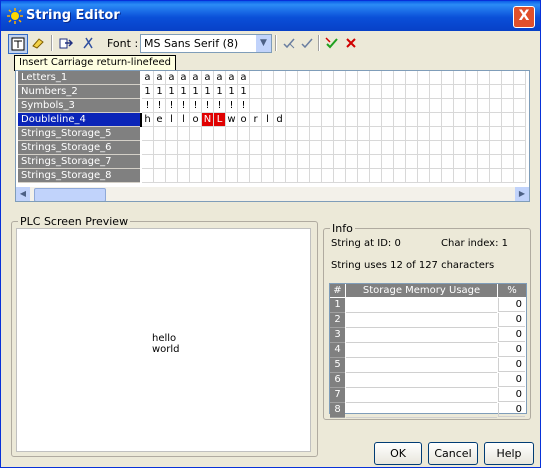 This screenshot has width=541, height=468. What do you see at coordinates (307, 43) in the screenshot?
I see `check-button` at bounding box center [307, 43].